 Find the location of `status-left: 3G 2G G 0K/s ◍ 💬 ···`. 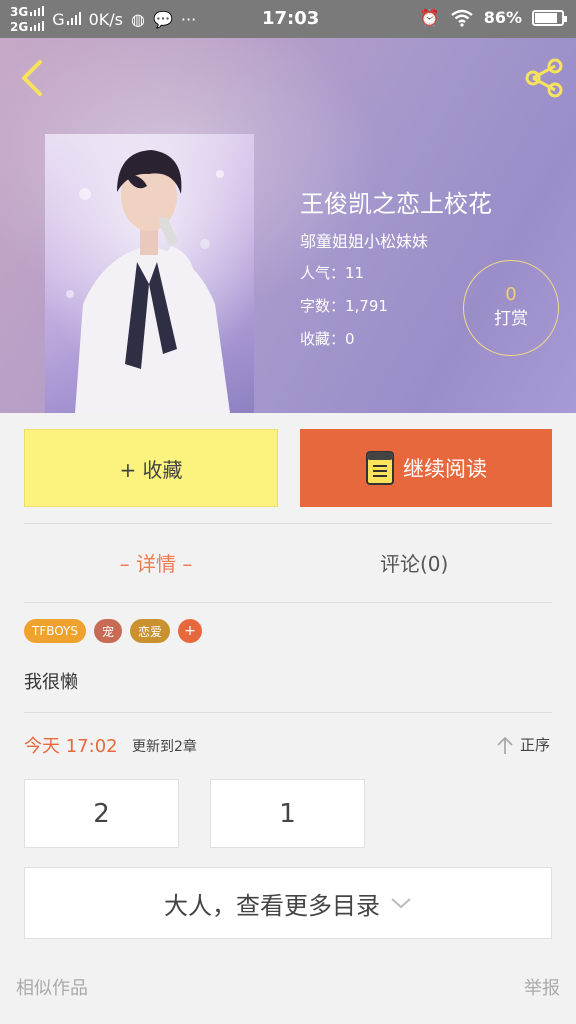

status-left: 3G 2G G 0K/s ◍ 💬 ··· is located at coordinates (103, 19).